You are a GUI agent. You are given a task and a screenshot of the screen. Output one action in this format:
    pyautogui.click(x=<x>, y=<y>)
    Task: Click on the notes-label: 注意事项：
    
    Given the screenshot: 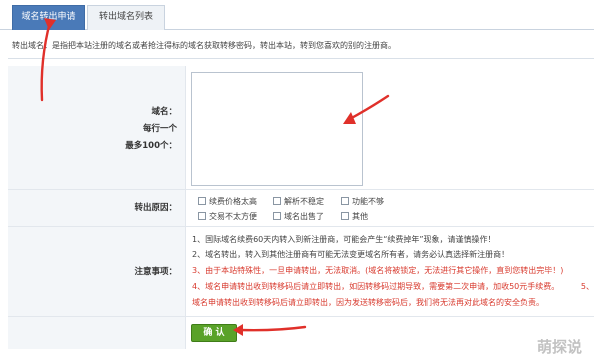 What is the action you would take?
    pyautogui.click(x=155, y=272)
    